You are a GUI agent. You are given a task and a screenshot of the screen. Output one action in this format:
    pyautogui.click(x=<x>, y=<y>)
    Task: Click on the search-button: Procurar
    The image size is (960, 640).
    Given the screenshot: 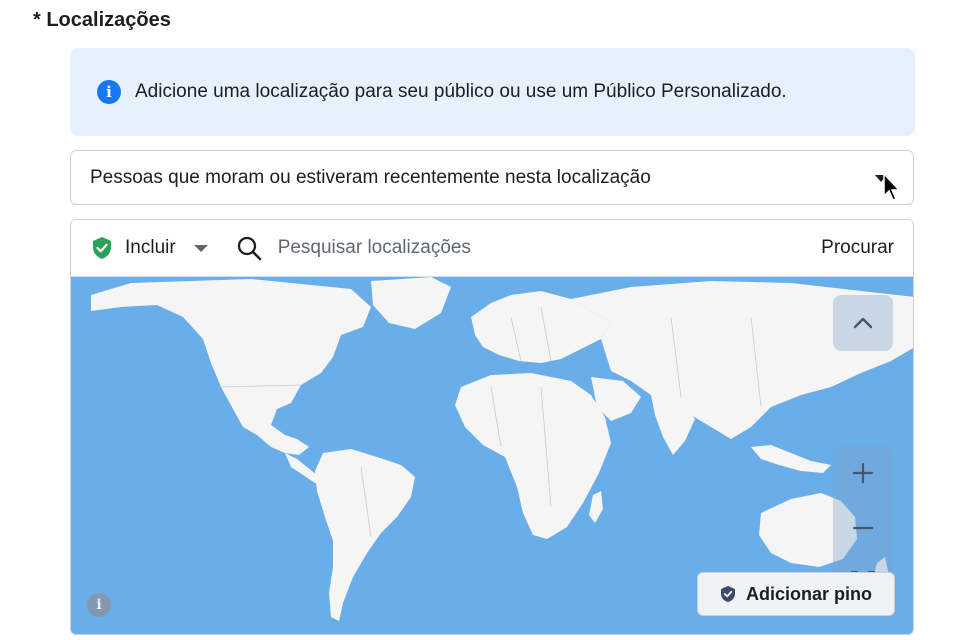 What is the action you would take?
    pyautogui.click(x=857, y=248)
    